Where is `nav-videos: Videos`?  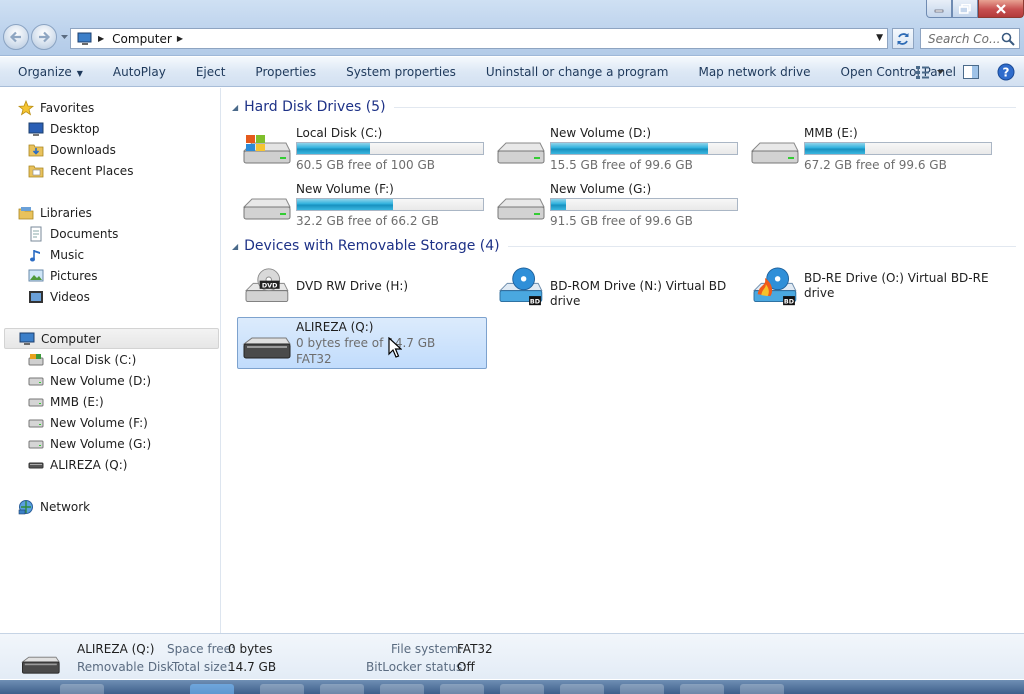
nav-videos: Videos is located at coordinates (59, 296).